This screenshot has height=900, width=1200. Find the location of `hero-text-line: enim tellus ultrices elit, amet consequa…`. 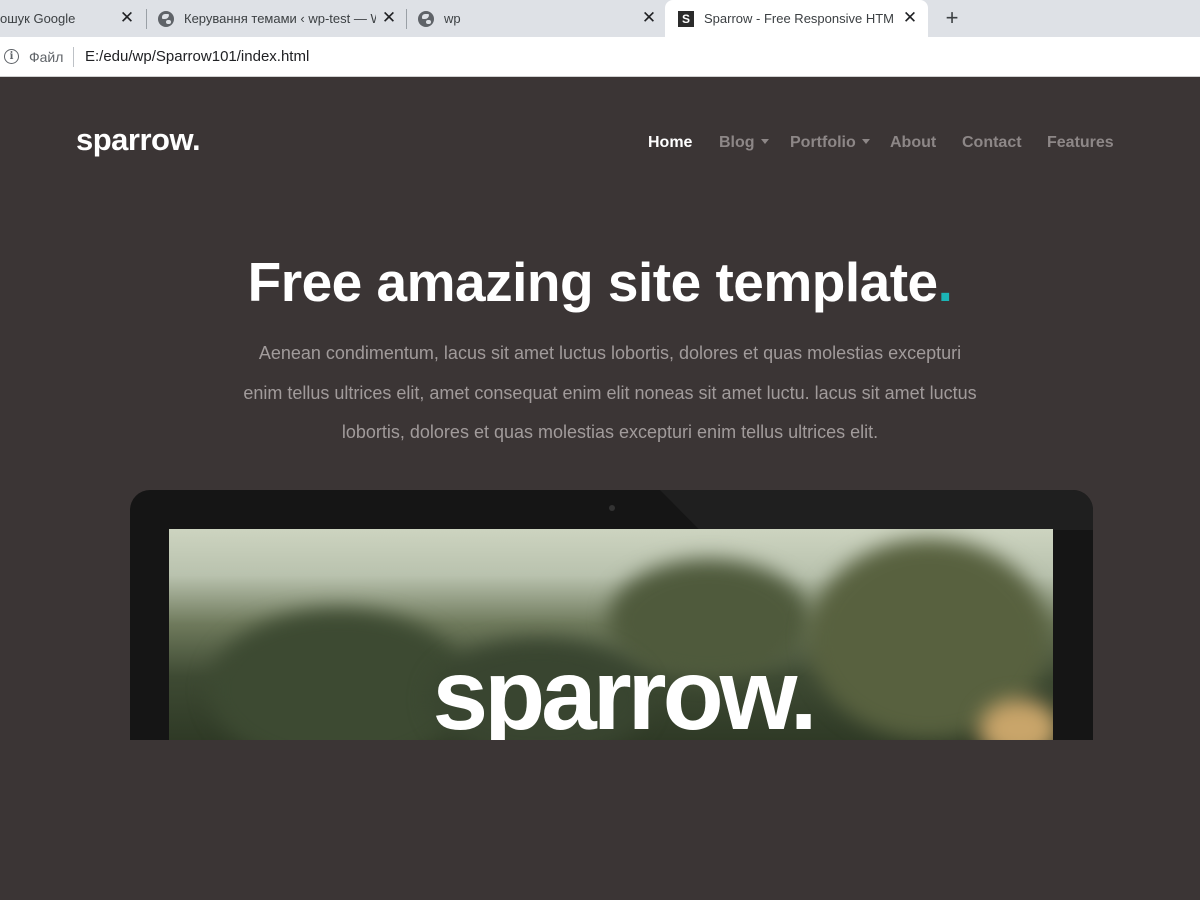

hero-text-line: enim tellus ultrices elit, amet consequa… is located at coordinates (610, 392).